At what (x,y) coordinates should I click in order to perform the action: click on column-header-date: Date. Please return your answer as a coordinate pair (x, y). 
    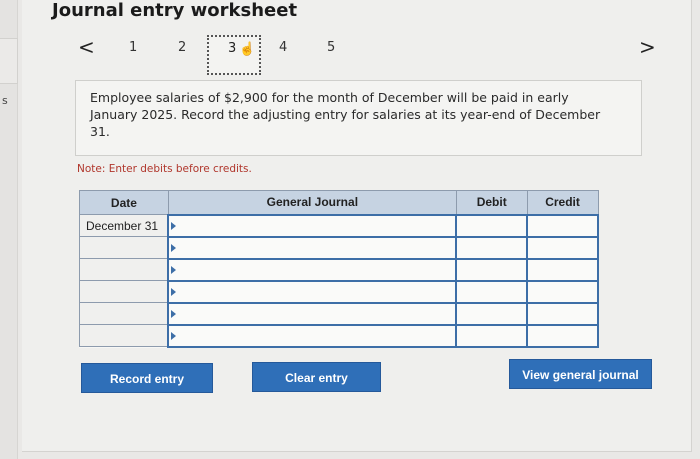
    Looking at the image, I should click on (124, 202).